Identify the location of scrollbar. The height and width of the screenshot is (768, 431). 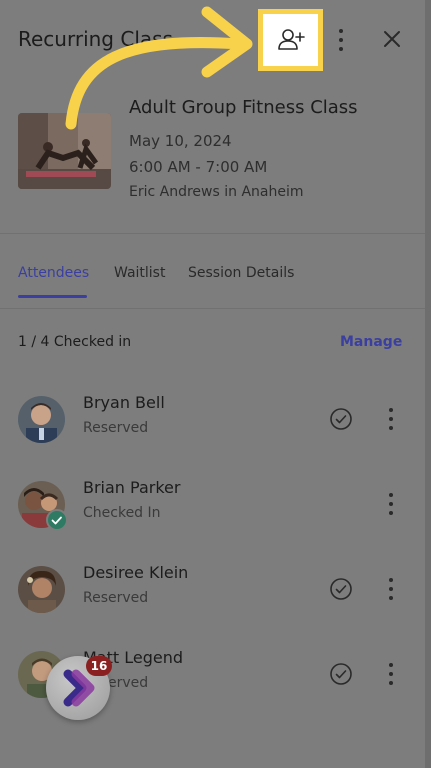
(428, 384).